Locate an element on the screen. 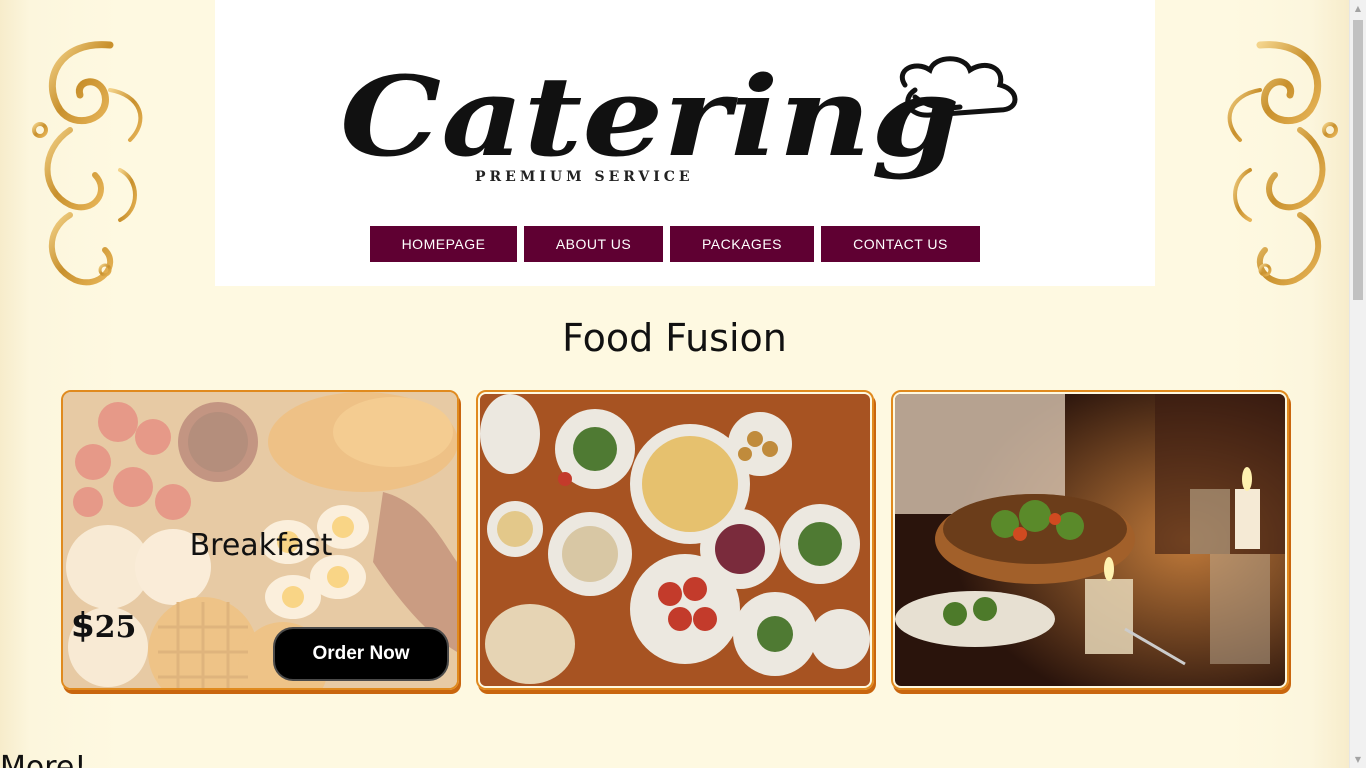 Image resolution: width=1366 pixels, height=768 pixels. logo-tagline: PREMIUM SERVICE is located at coordinates (584, 177).